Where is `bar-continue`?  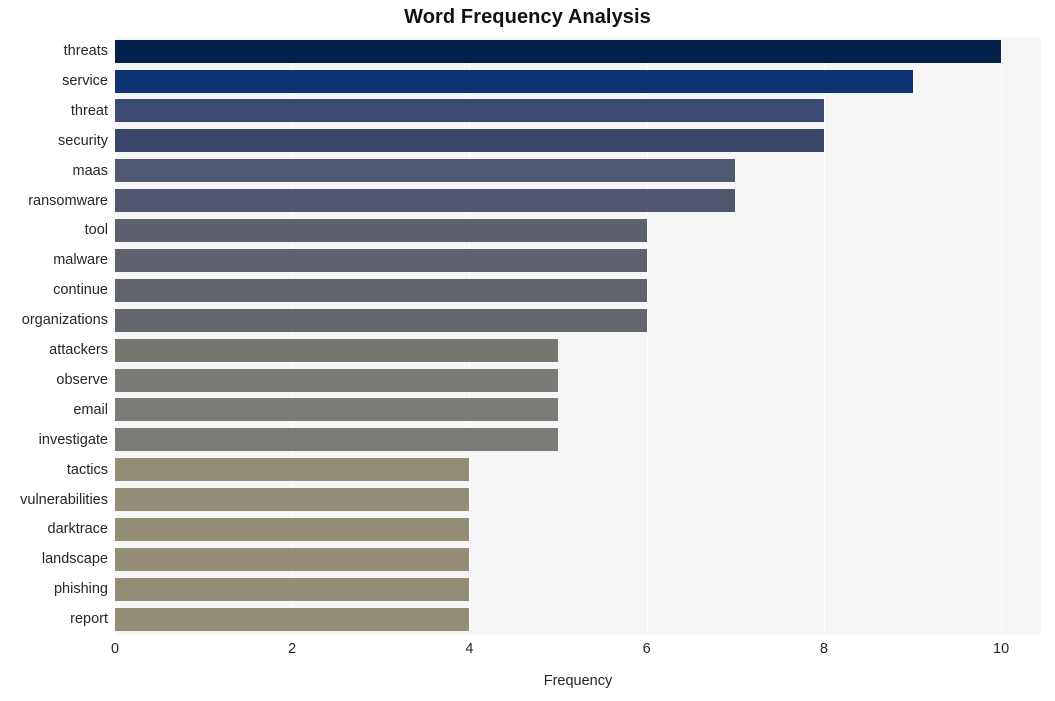 bar-continue is located at coordinates (381, 290).